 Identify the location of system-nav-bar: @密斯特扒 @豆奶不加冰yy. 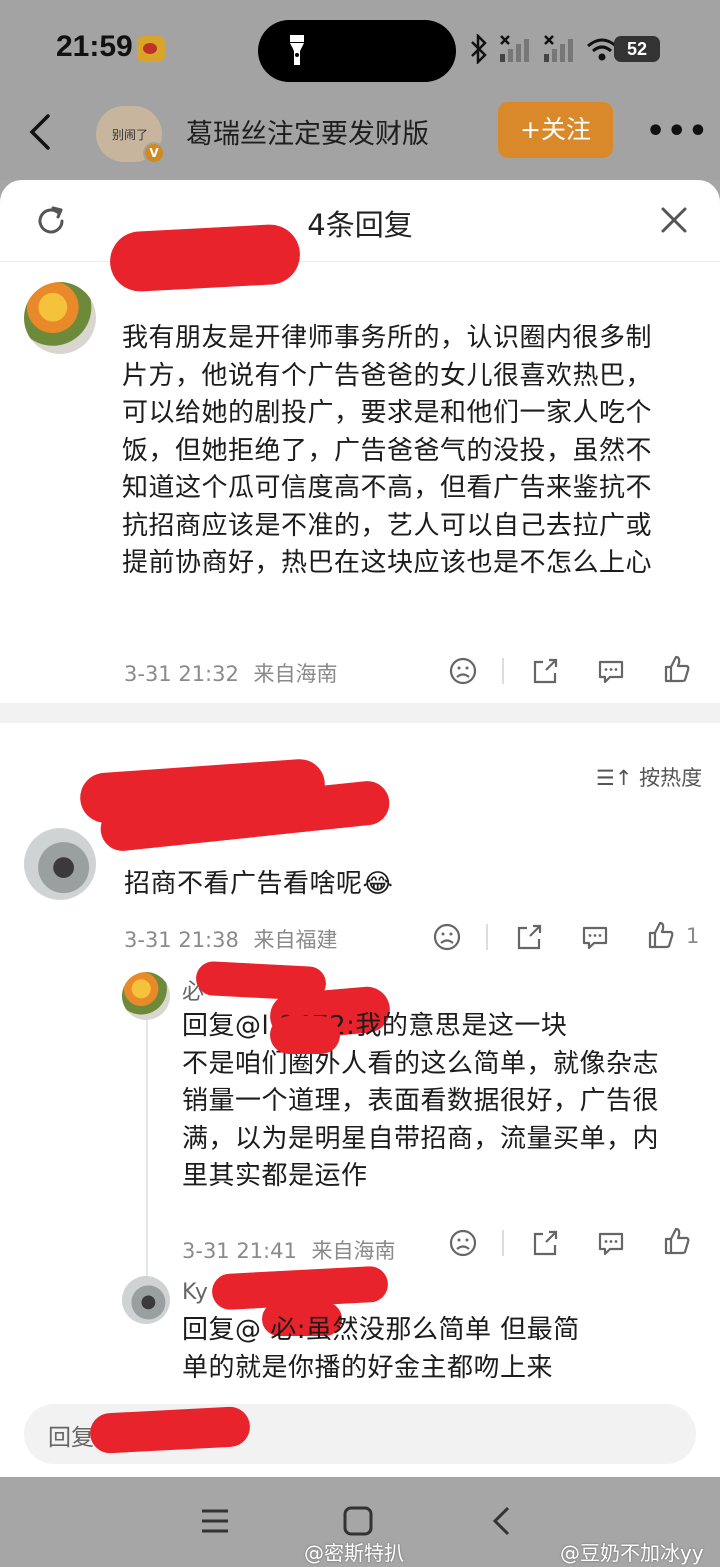
(360, 1522).